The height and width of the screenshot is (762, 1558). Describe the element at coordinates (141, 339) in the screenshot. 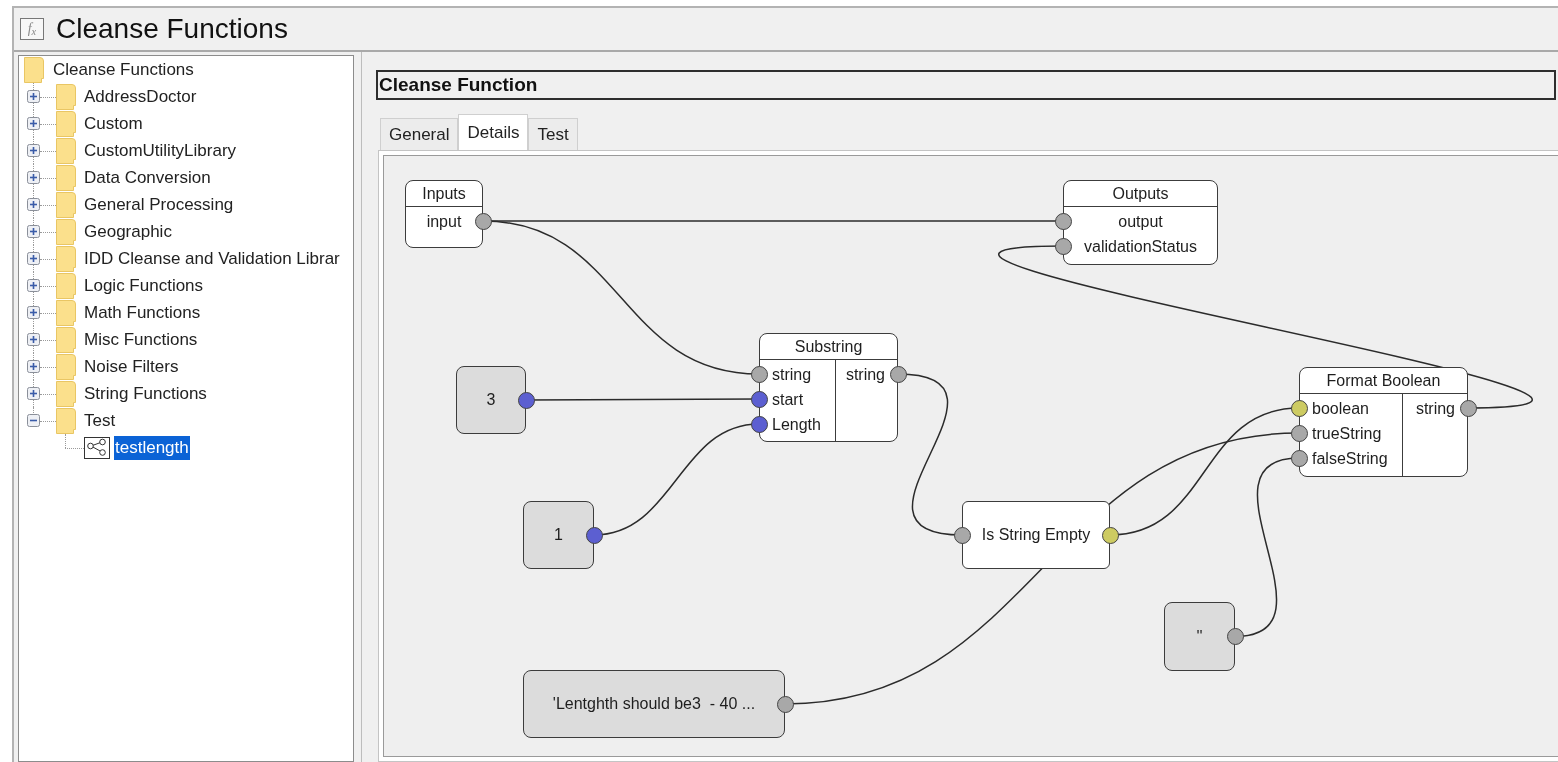

I see `tree-item: Misc Functions` at that location.